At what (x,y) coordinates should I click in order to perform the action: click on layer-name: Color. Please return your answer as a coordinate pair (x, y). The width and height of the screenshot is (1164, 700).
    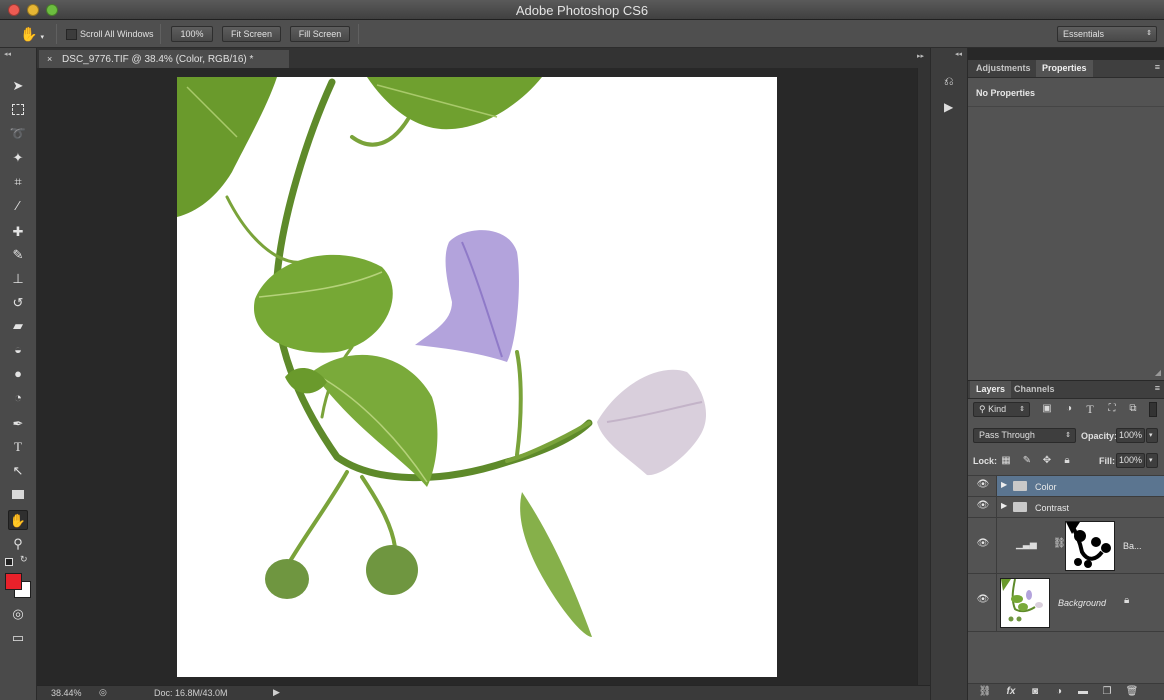
    Looking at the image, I should click on (1046, 487).